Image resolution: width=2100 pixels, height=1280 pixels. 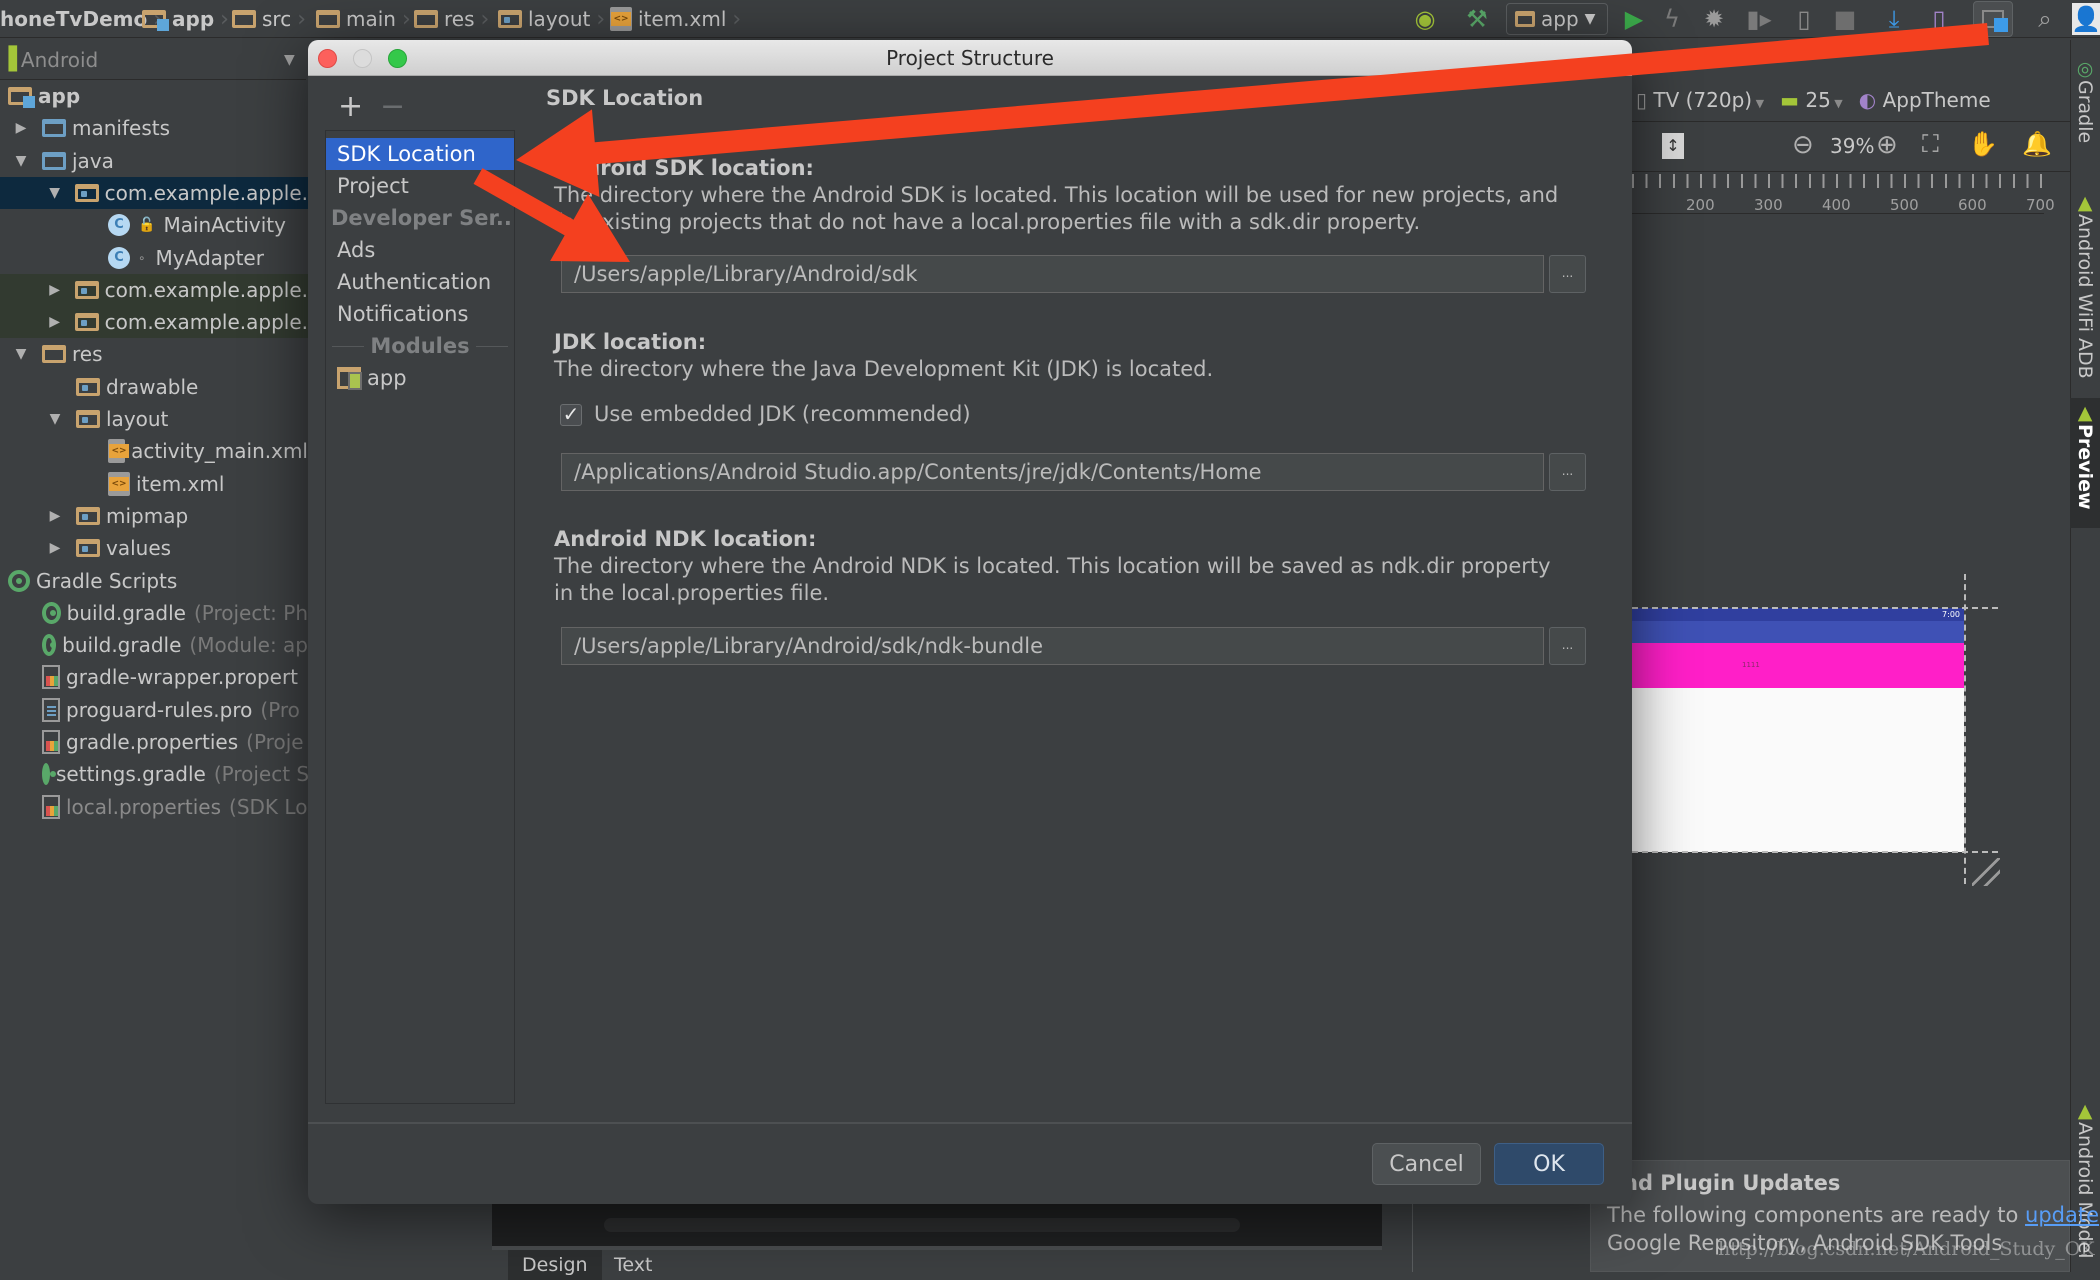 What do you see at coordinates (420, 314) in the screenshot?
I see `sidebar-item-notifications: Notifications` at bounding box center [420, 314].